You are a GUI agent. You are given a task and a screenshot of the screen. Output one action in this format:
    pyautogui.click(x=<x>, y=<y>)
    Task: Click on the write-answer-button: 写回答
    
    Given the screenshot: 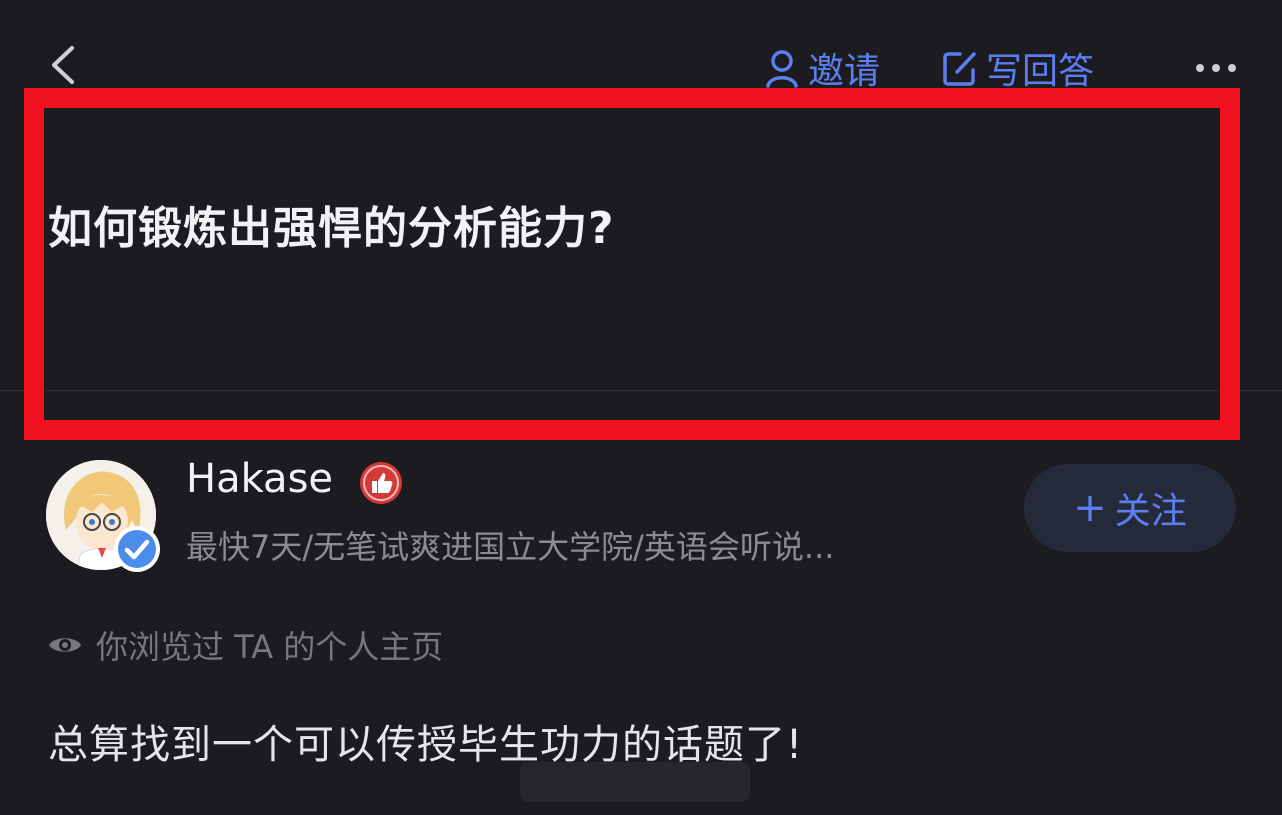 What is the action you would take?
    pyautogui.click(x=1017, y=68)
    